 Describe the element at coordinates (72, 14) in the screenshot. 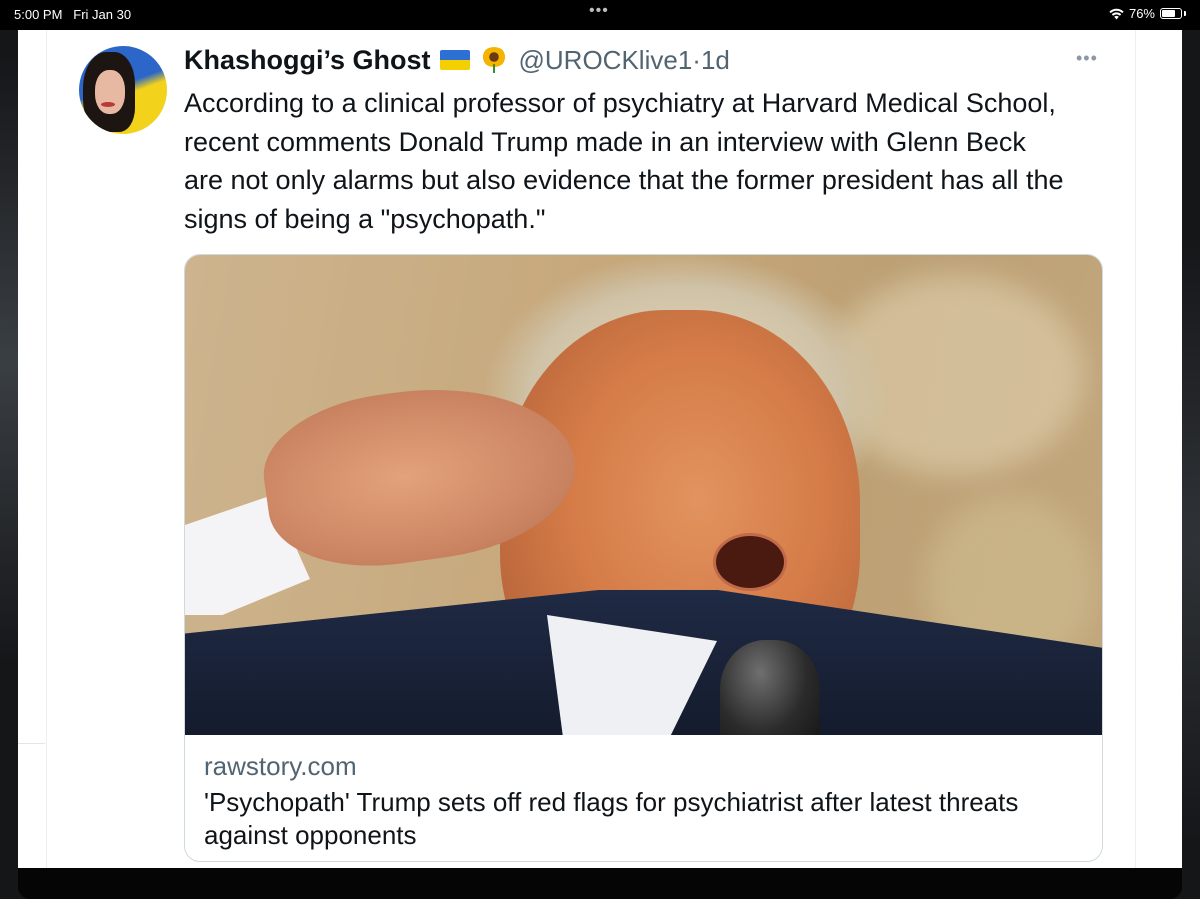

I see `status-time-date: 5:00 PM Fri Jan 30` at that location.